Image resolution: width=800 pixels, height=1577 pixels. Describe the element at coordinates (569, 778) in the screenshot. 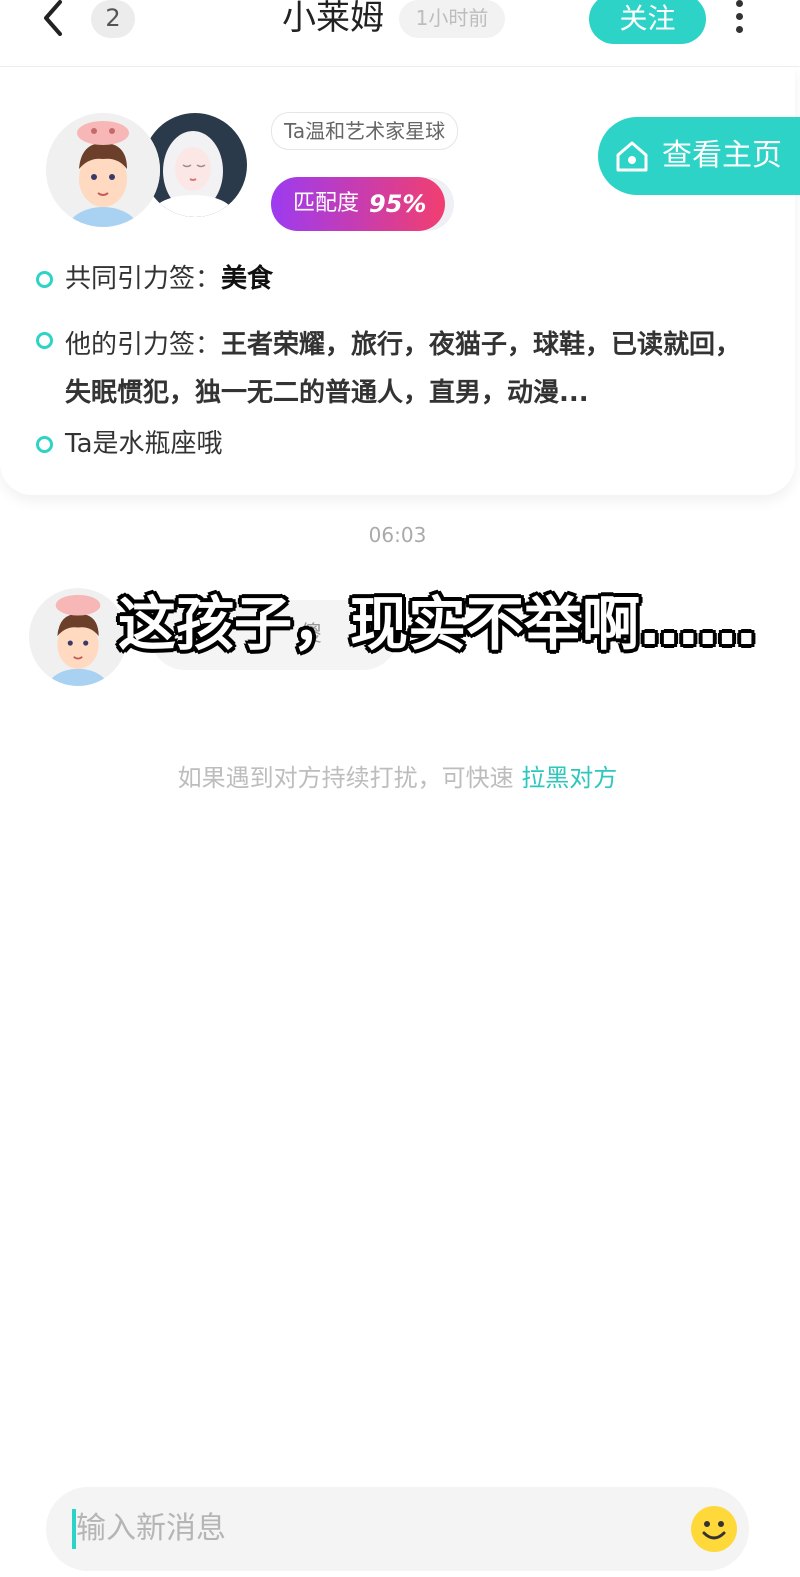

I see `block-user-link: 拉黑对方` at that location.